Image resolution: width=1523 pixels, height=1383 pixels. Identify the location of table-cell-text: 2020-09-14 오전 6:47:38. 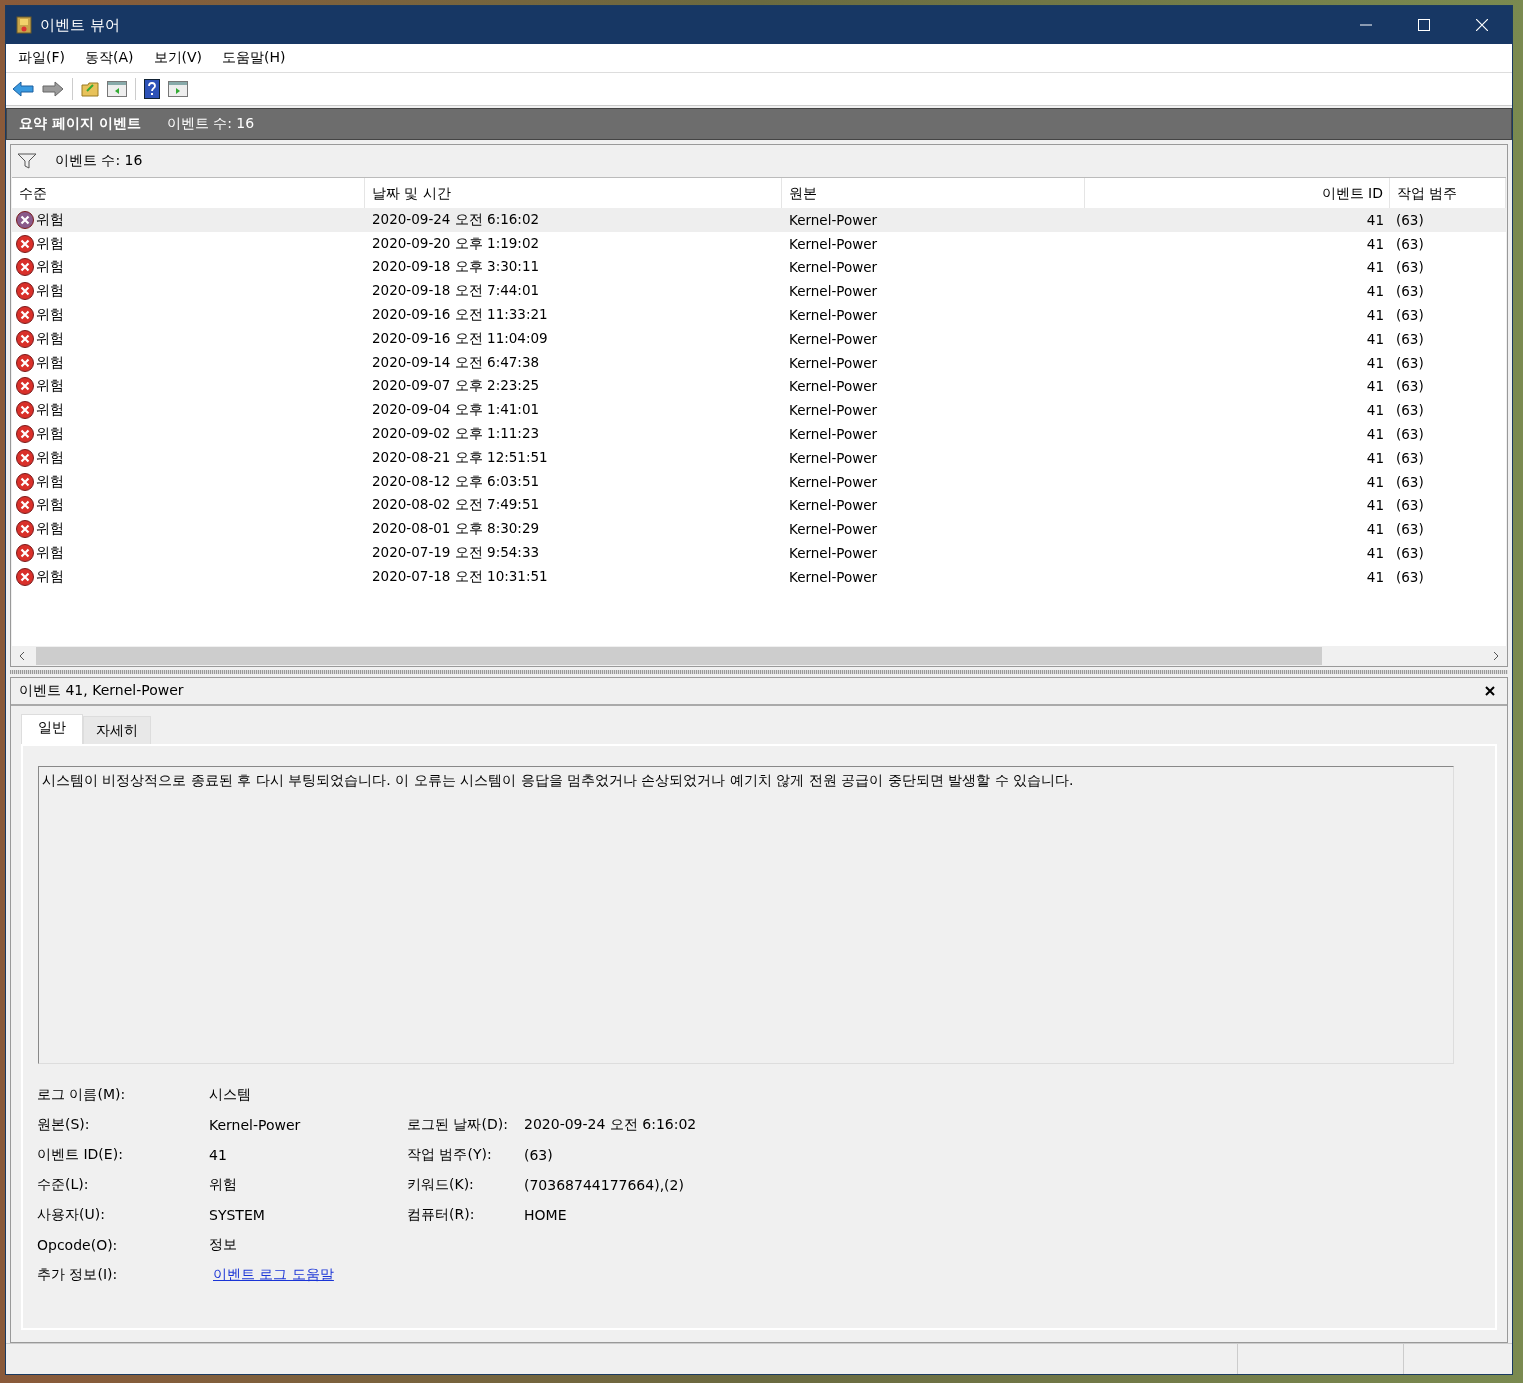
(456, 362).